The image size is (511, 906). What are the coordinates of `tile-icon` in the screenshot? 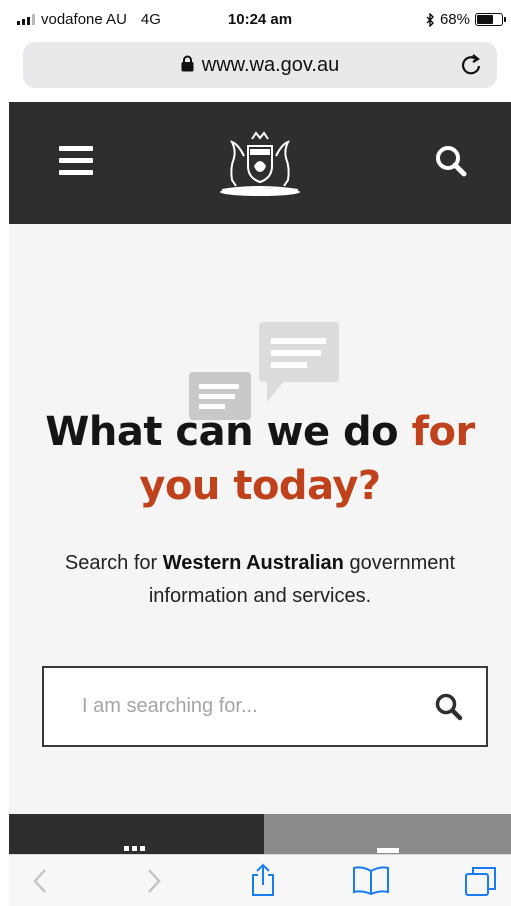 It's located at (388, 850).